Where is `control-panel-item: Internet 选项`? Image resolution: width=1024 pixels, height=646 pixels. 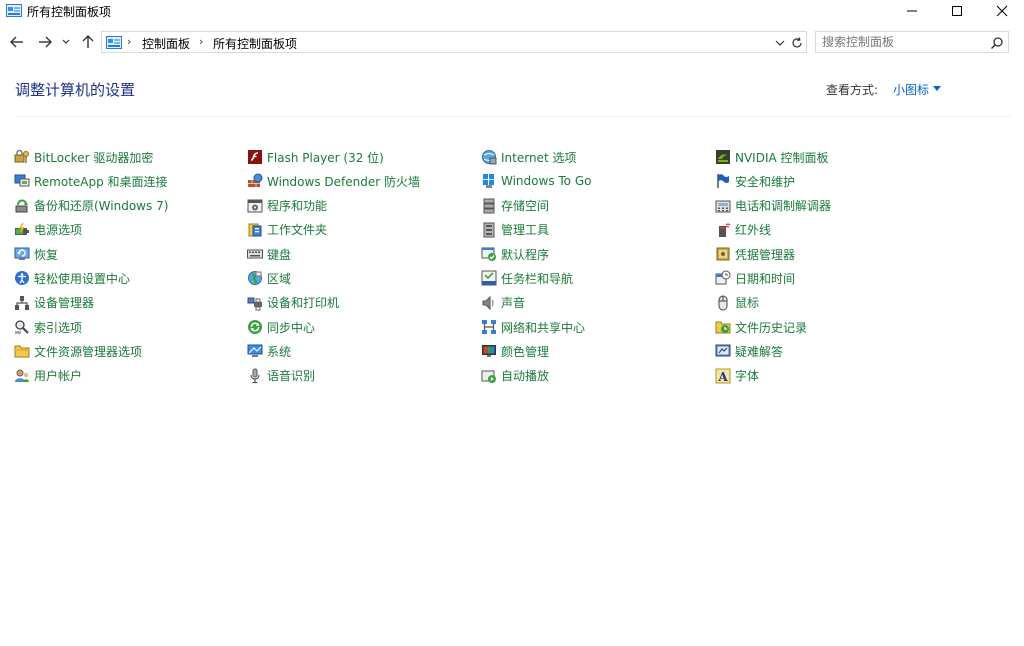 control-panel-item: Internet 选项 is located at coordinates (598, 157).